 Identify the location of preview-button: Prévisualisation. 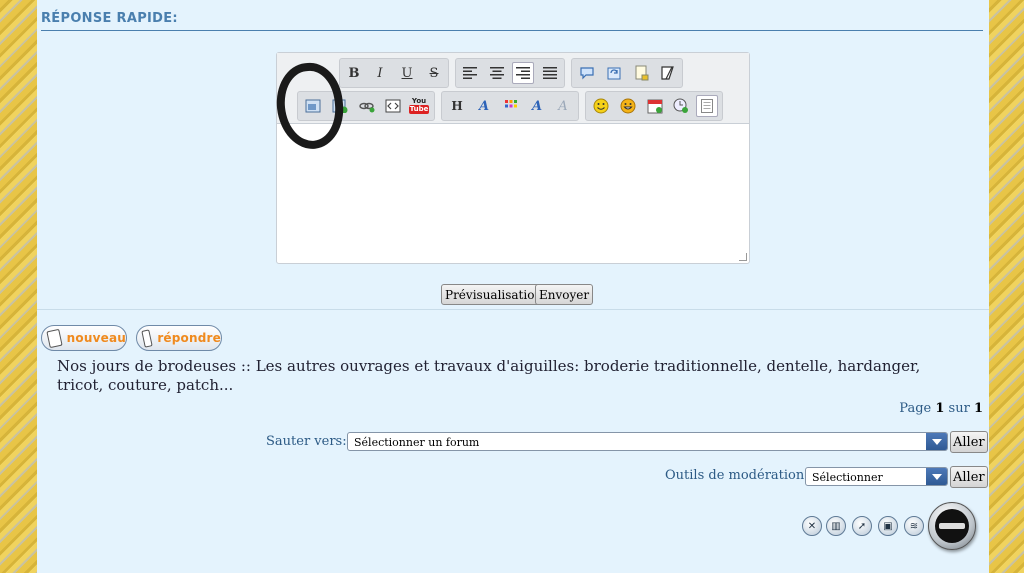
(494, 294).